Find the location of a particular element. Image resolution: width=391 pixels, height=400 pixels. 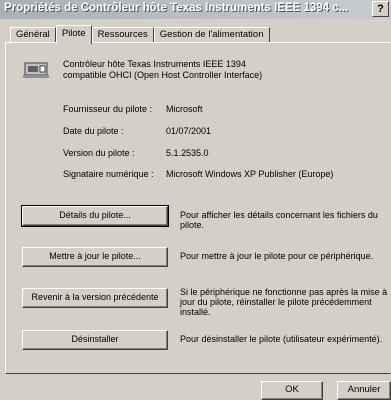

date-label: Date du pilote : is located at coordinates (93, 131).